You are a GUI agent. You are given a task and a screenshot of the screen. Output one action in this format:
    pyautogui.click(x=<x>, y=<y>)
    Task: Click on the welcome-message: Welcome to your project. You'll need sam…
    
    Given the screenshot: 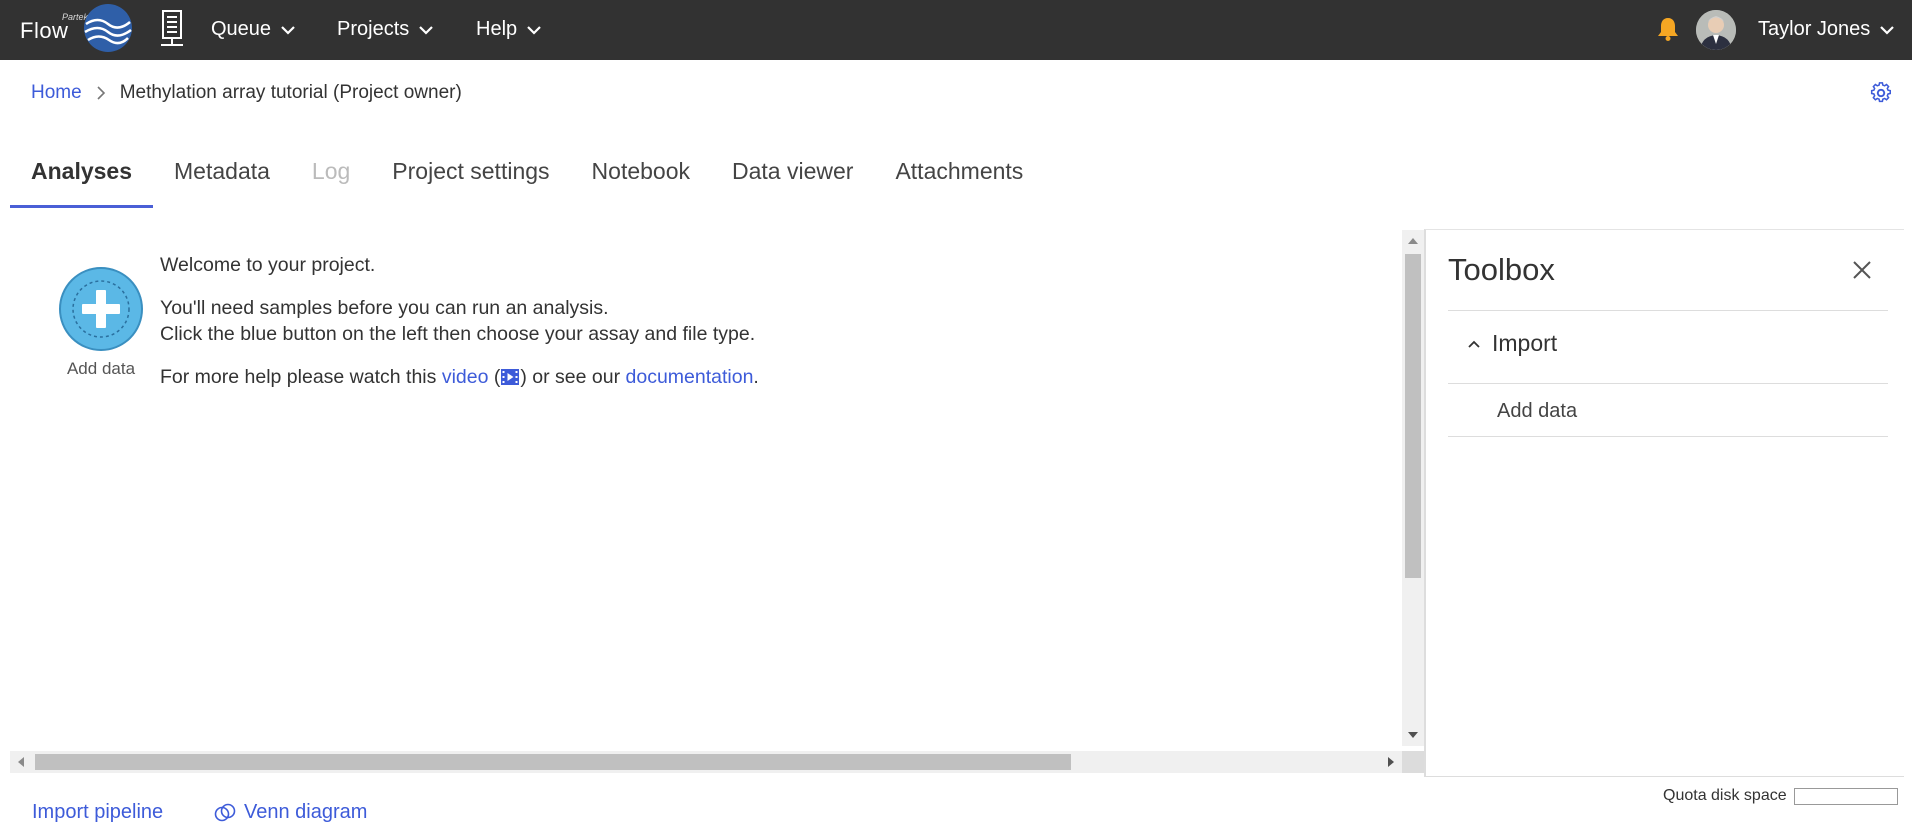 What is the action you would take?
    pyautogui.click(x=459, y=329)
    